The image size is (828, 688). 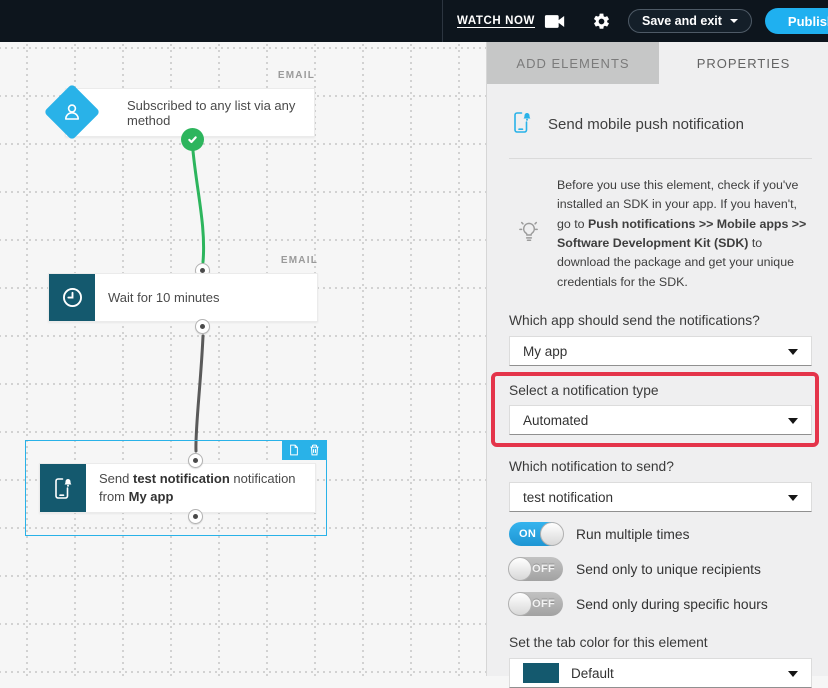 I want to click on trigger-diamond, so click(x=72, y=112).